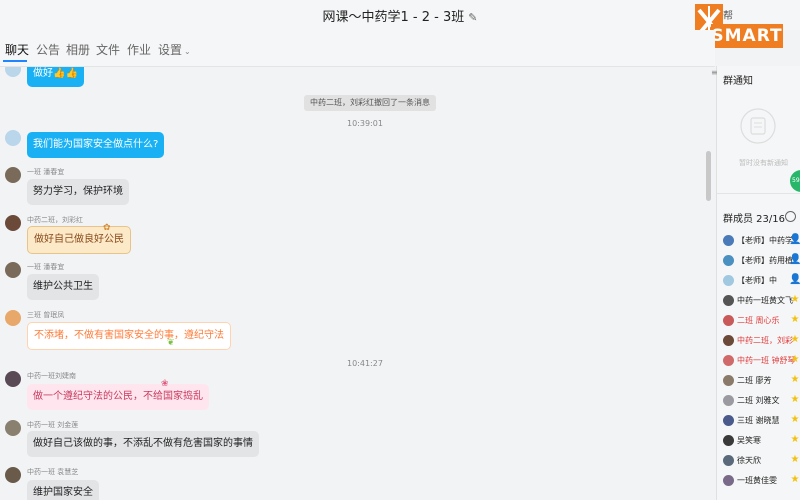 This screenshot has height=500, width=800. What do you see at coordinates (48, 49) in the screenshot?
I see `tab-announcement: 公告` at bounding box center [48, 49].